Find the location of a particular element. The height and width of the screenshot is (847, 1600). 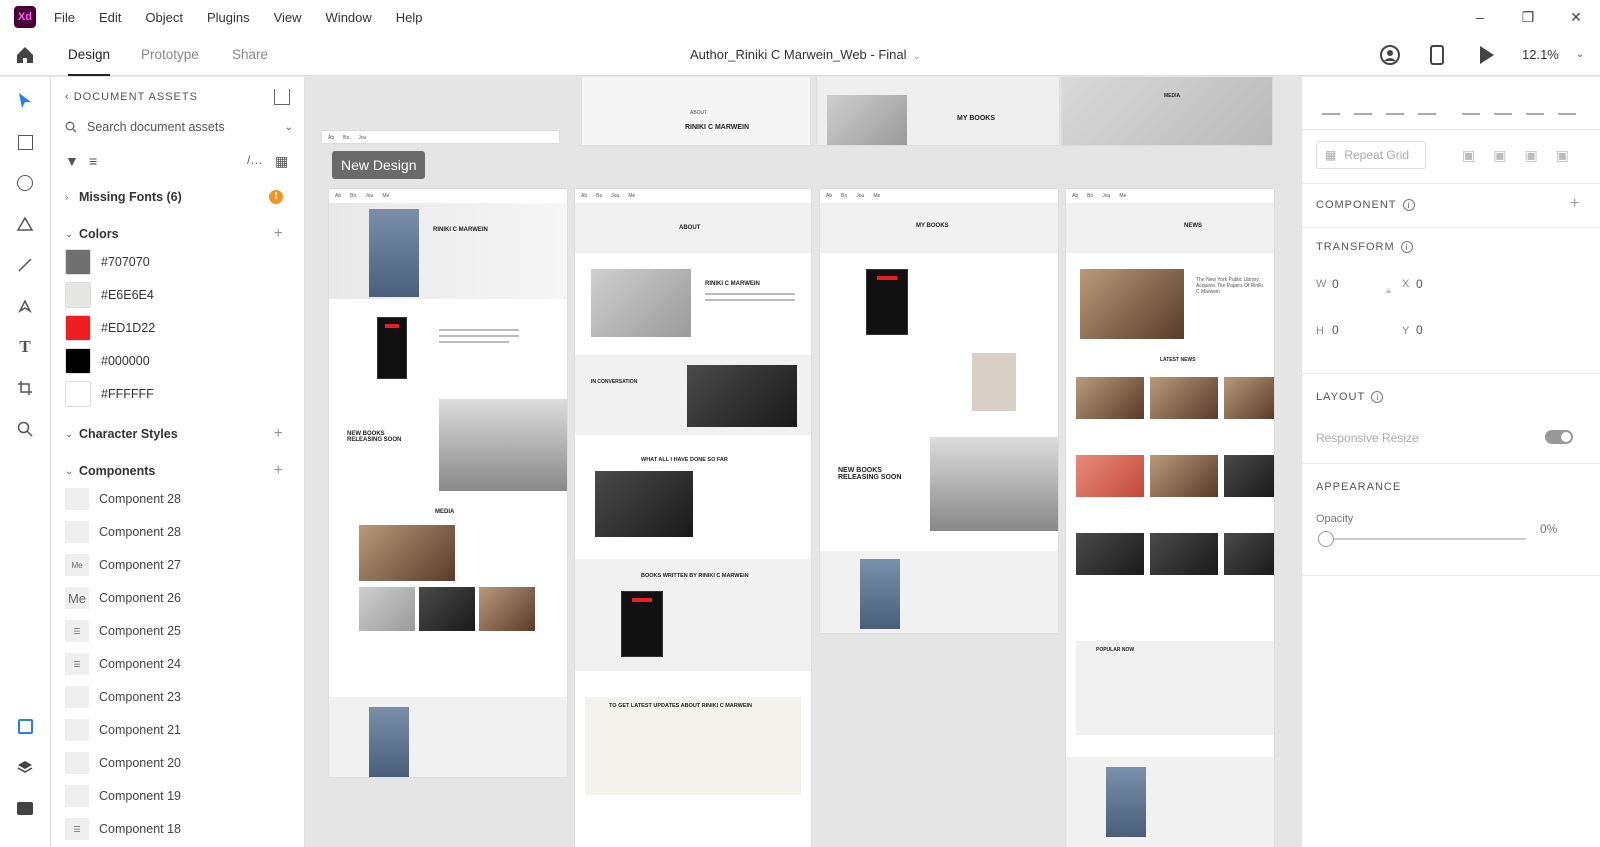

layers-icon is located at coordinates (25, 767).